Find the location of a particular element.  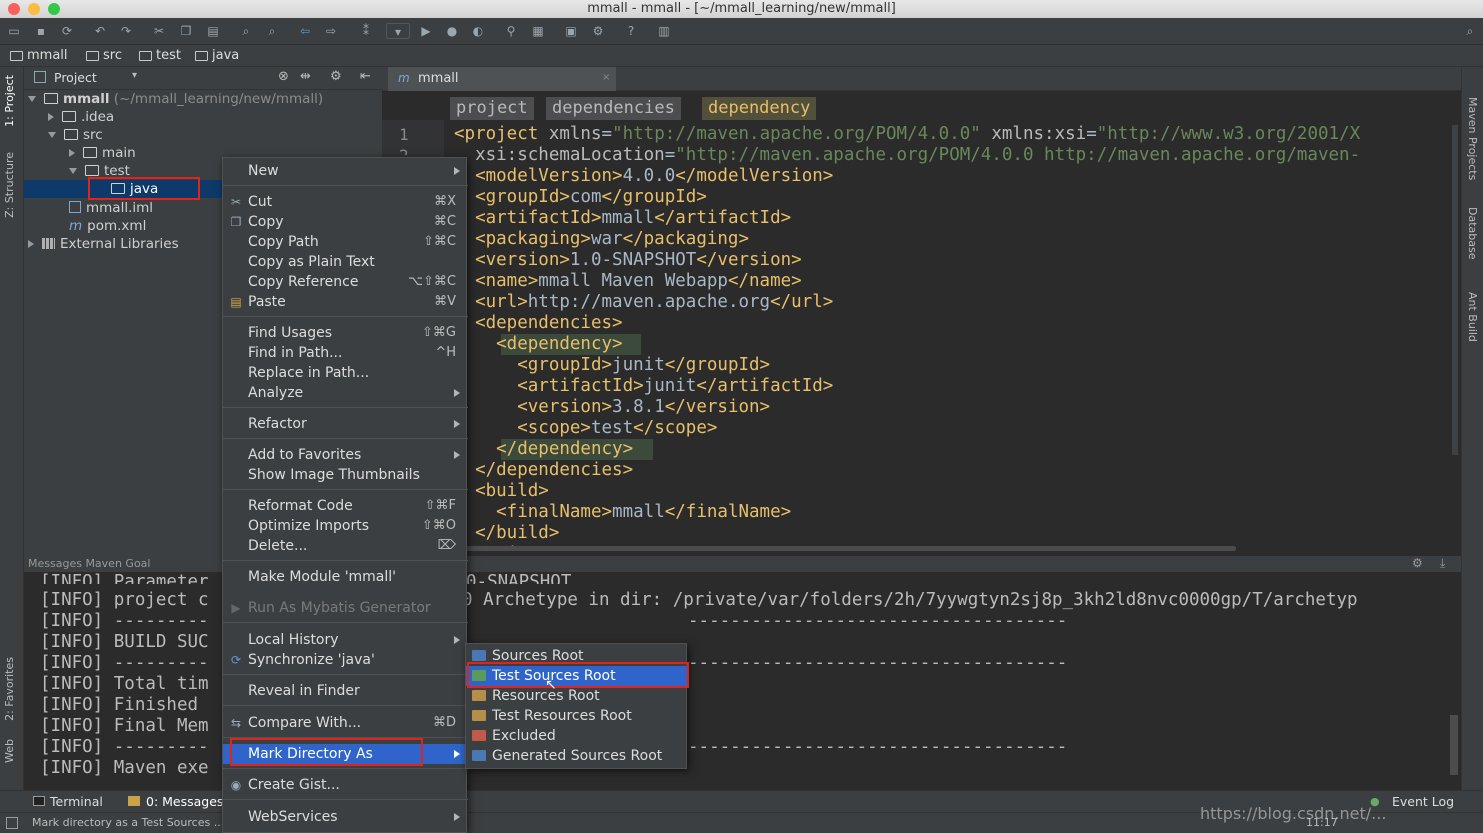

tree-item-idea: .idea is located at coordinates (81, 117).